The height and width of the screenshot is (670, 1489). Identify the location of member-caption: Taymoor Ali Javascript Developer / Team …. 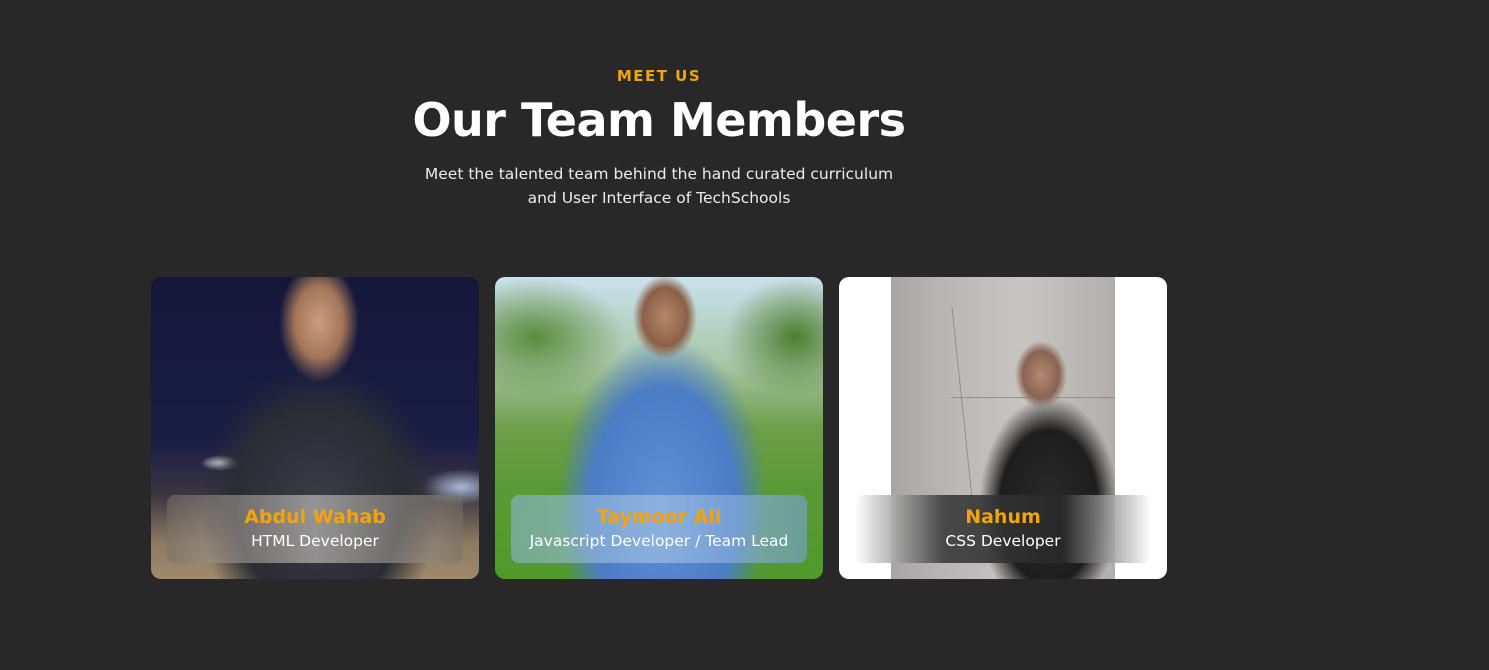
(659, 529).